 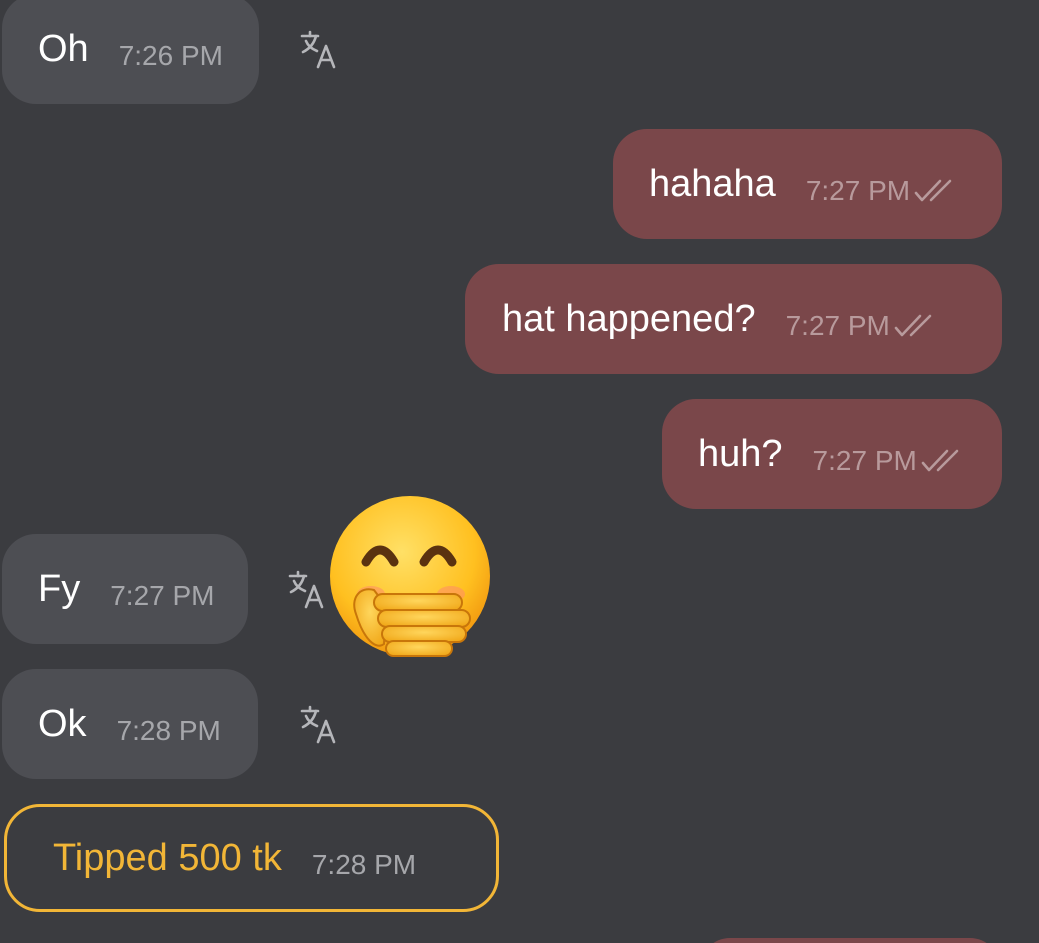 What do you see at coordinates (740, 454) in the screenshot?
I see `message-text: huh?` at bounding box center [740, 454].